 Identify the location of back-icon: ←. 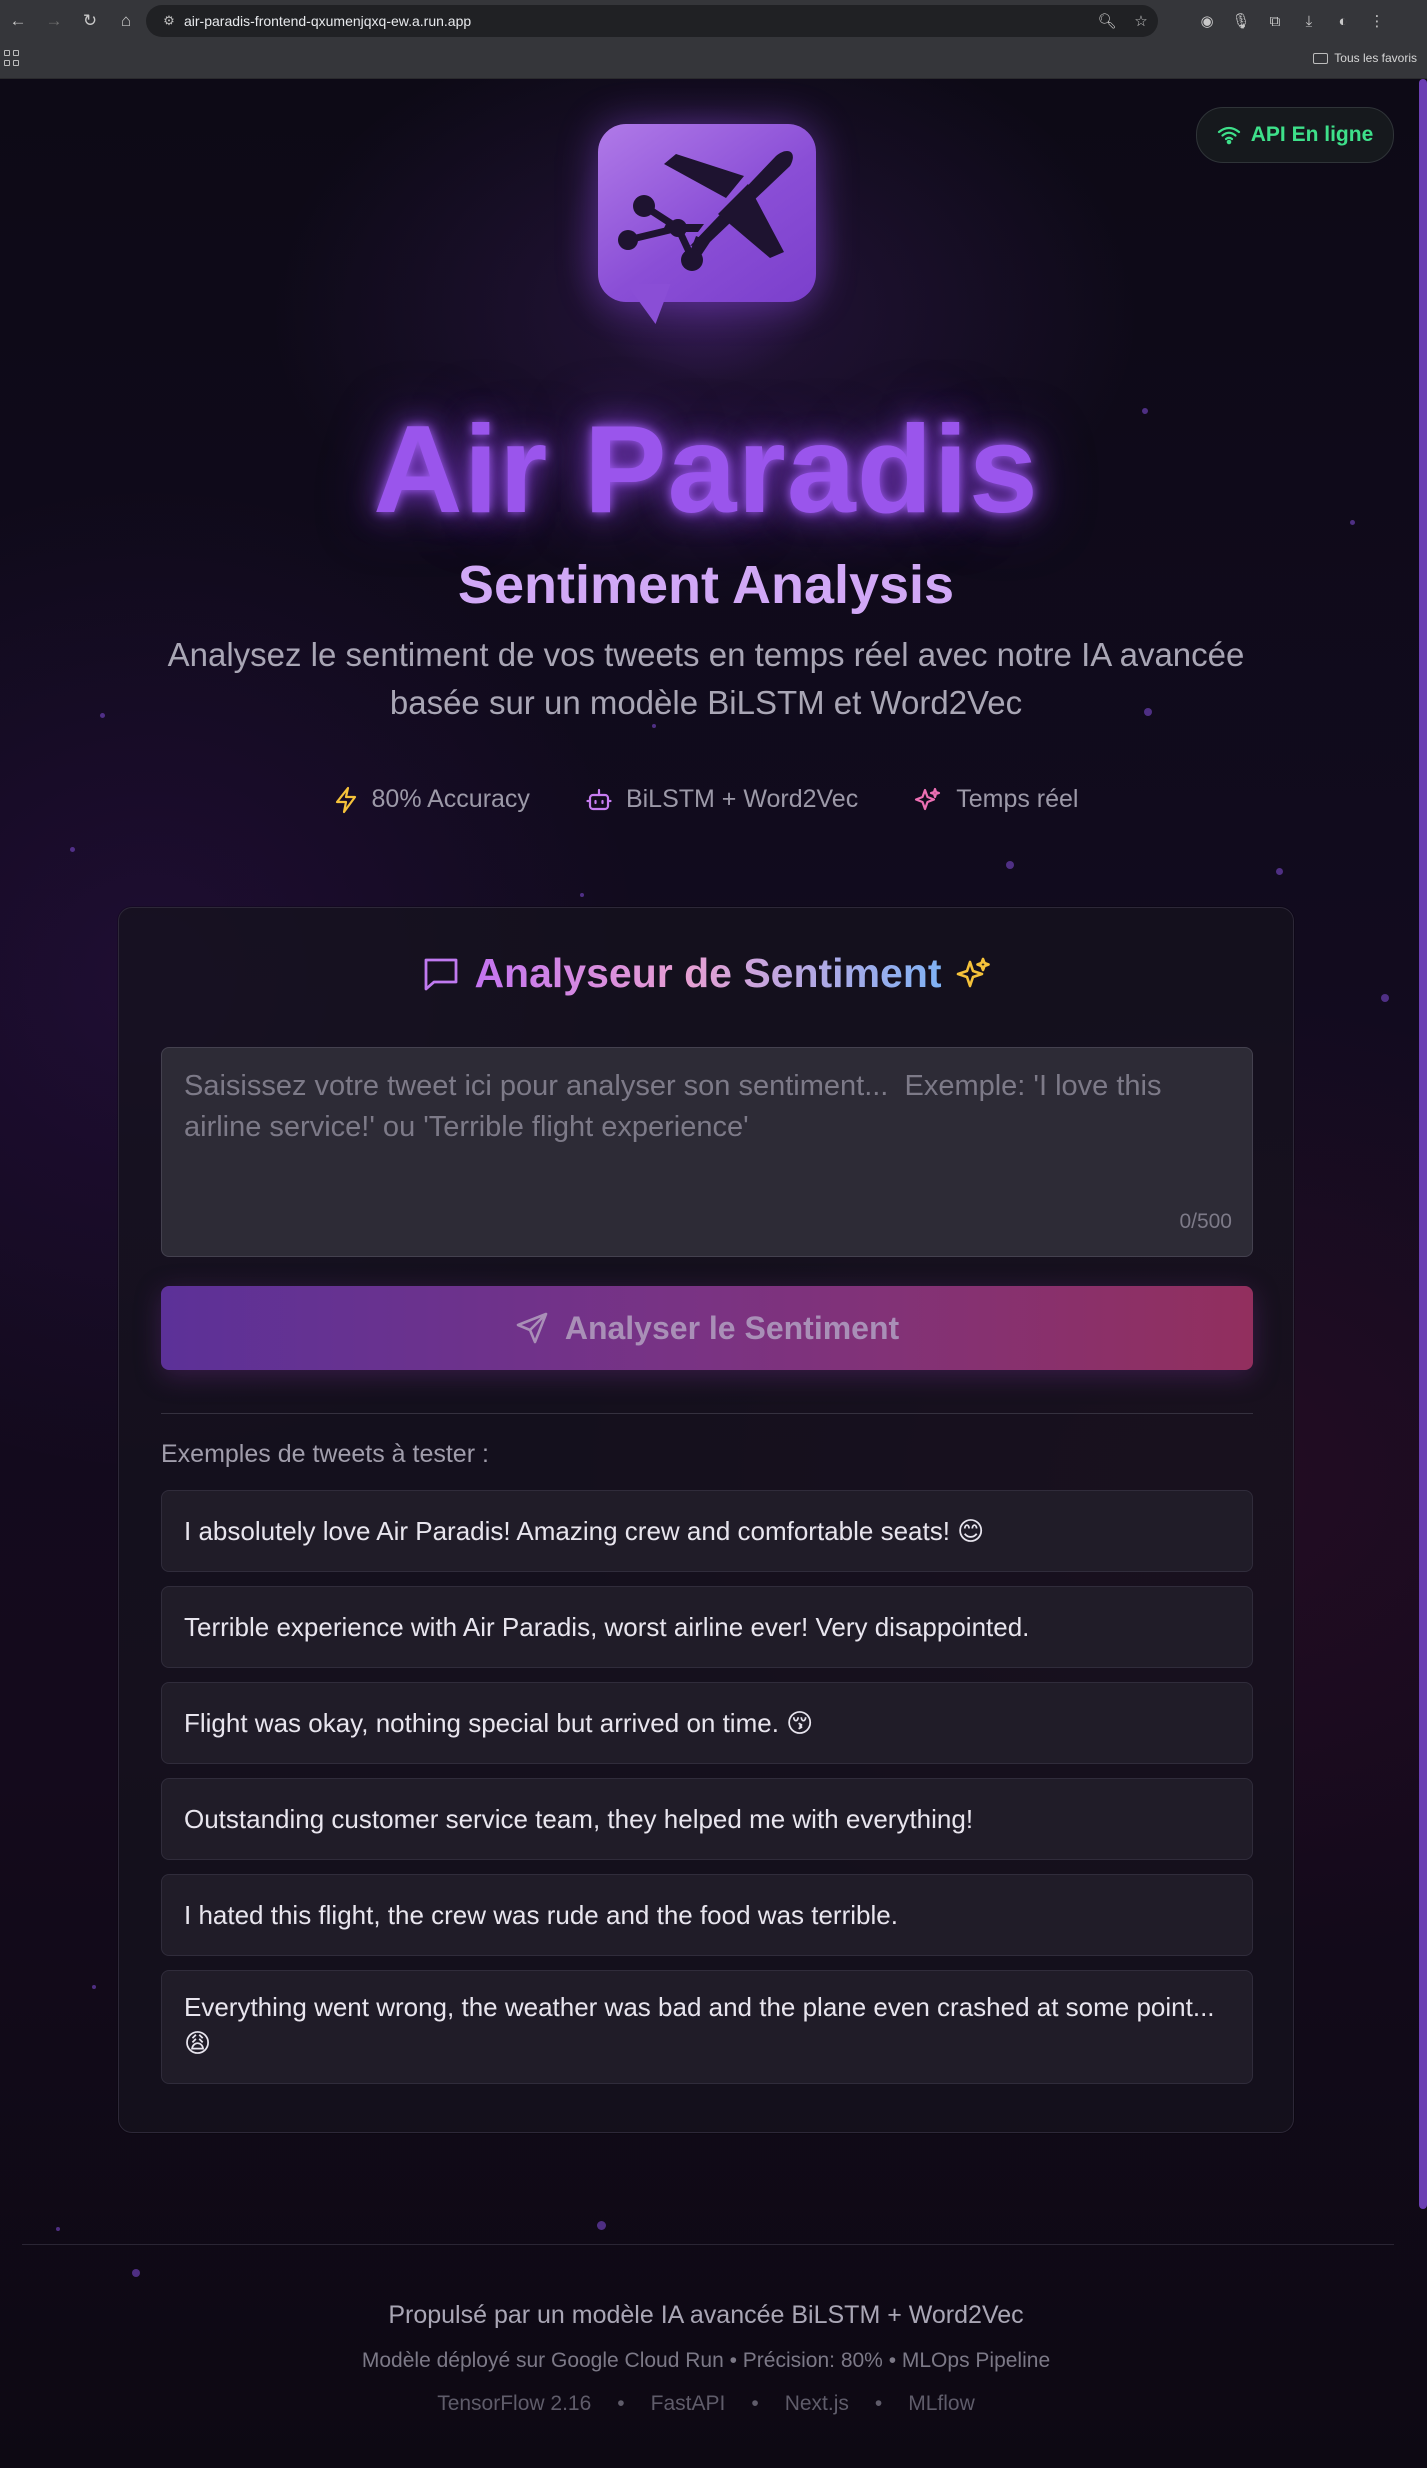
(18, 21).